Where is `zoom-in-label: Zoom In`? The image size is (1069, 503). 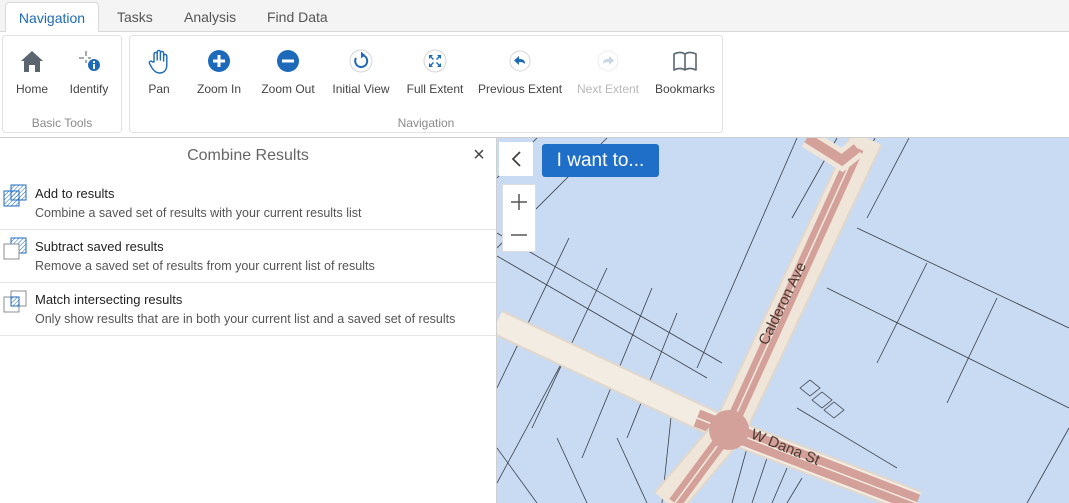
zoom-in-label: Zoom In is located at coordinates (218, 89).